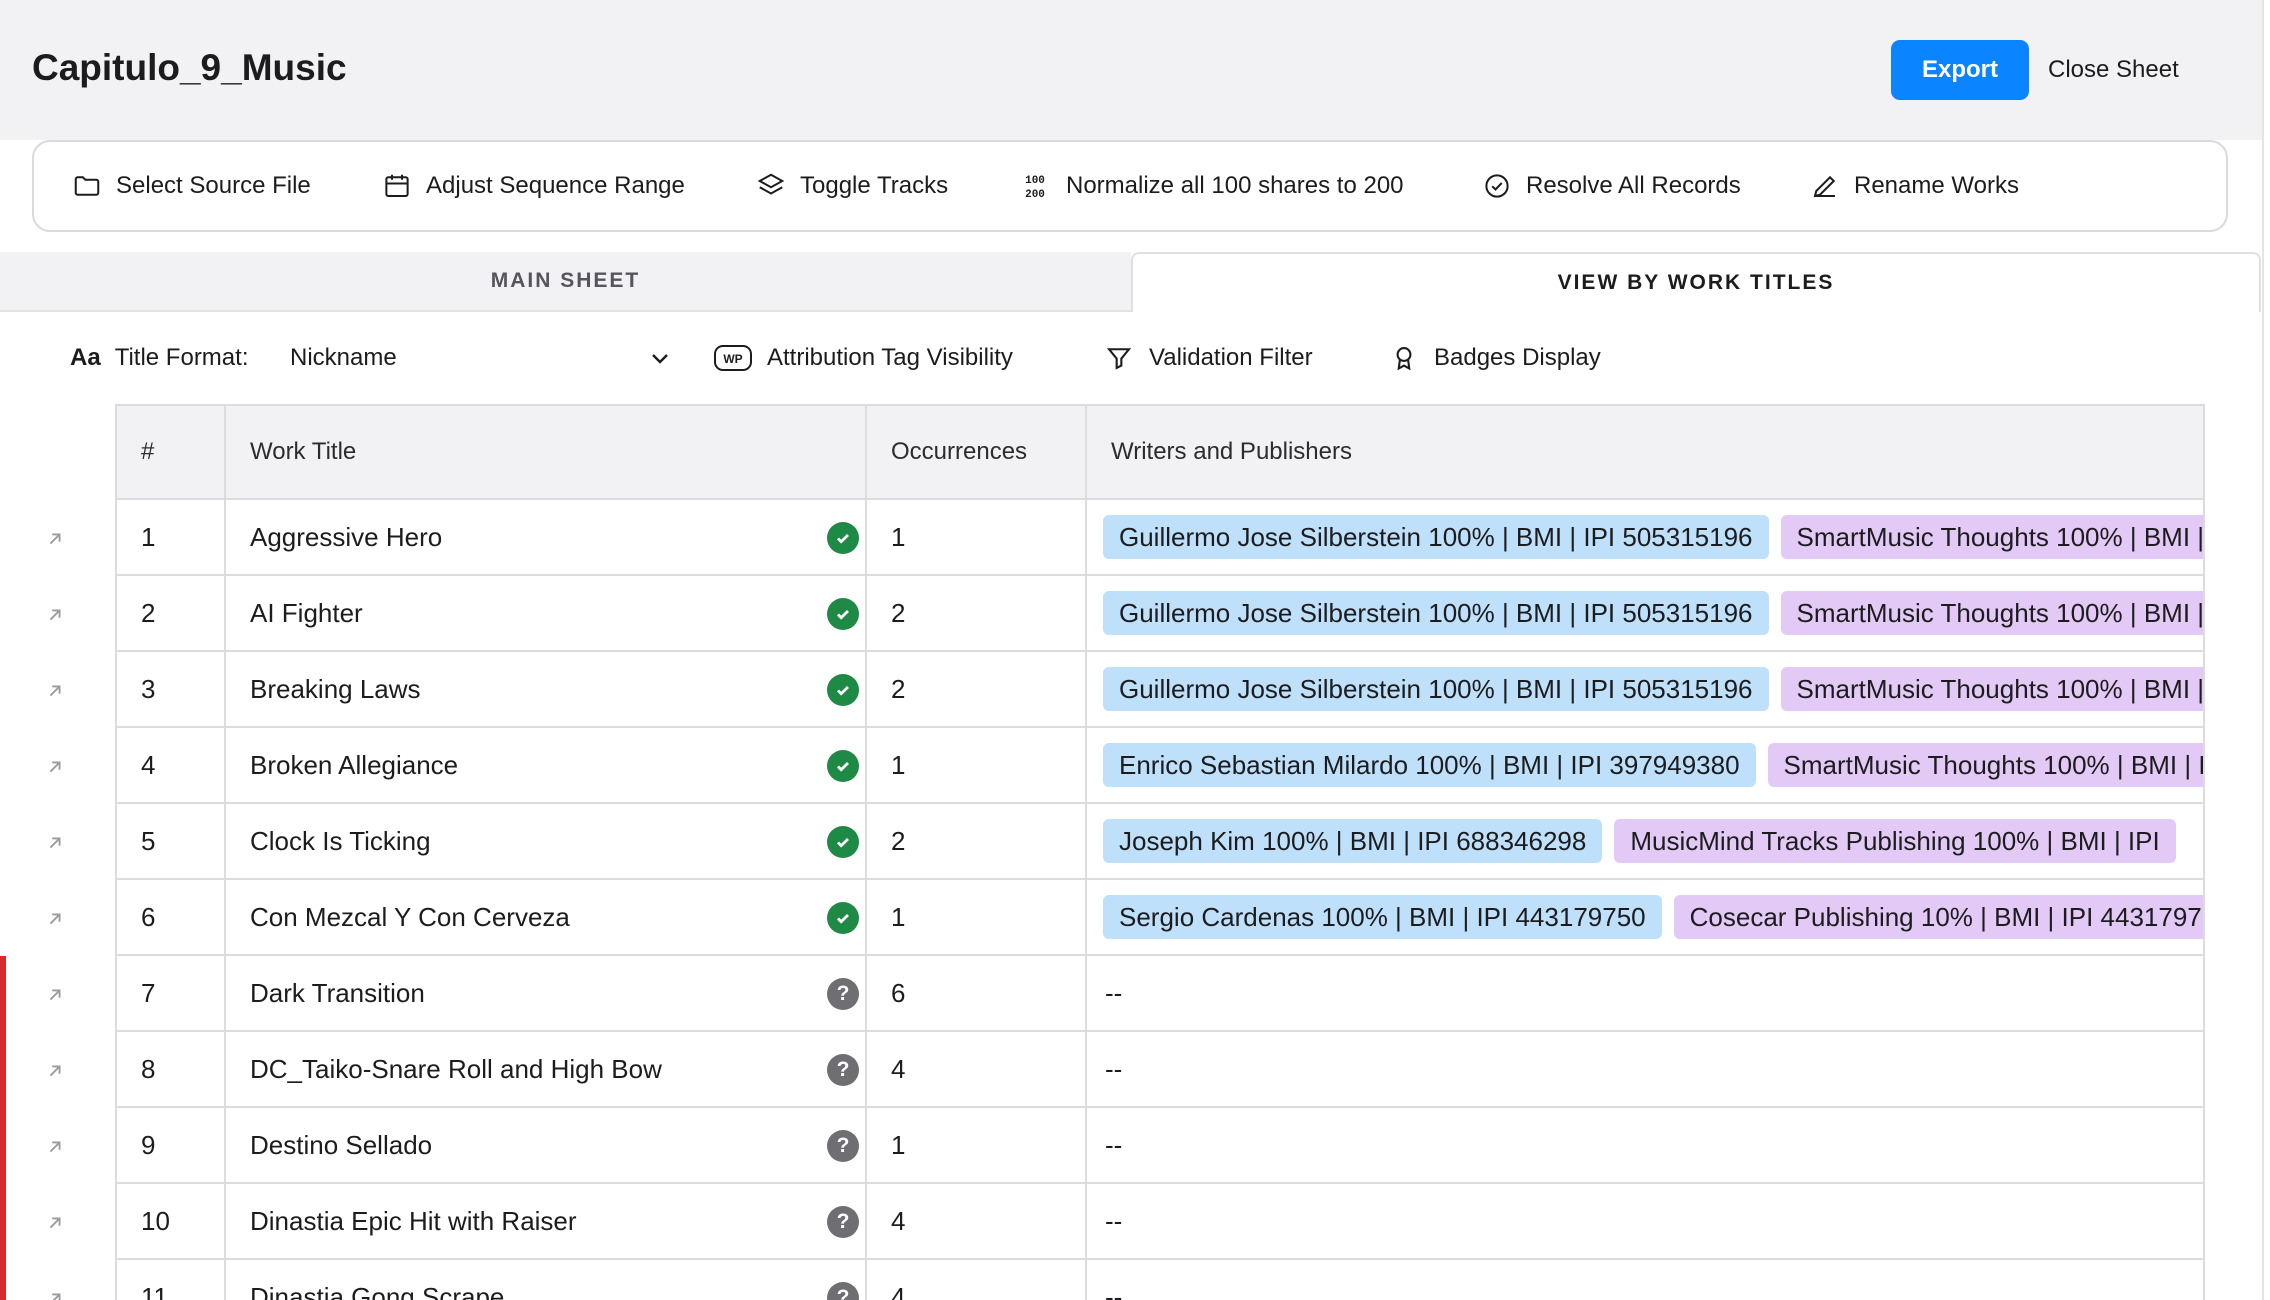  Describe the element at coordinates (852, 186) in the screenshot. I see `toggle-tracks-button: Toggle Tracks` at that location.